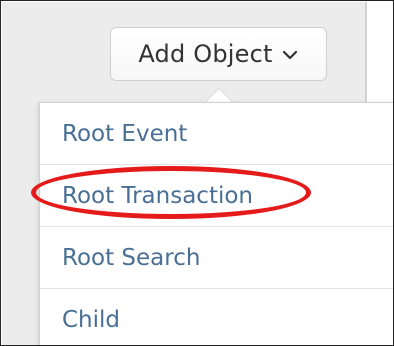 The height and width of the screenshot is (346, 394). What do you see at coordinates (157, 195) in the screenshot?
I see `menu-item-label: Root Transaction` at bounding box center [157, 195].